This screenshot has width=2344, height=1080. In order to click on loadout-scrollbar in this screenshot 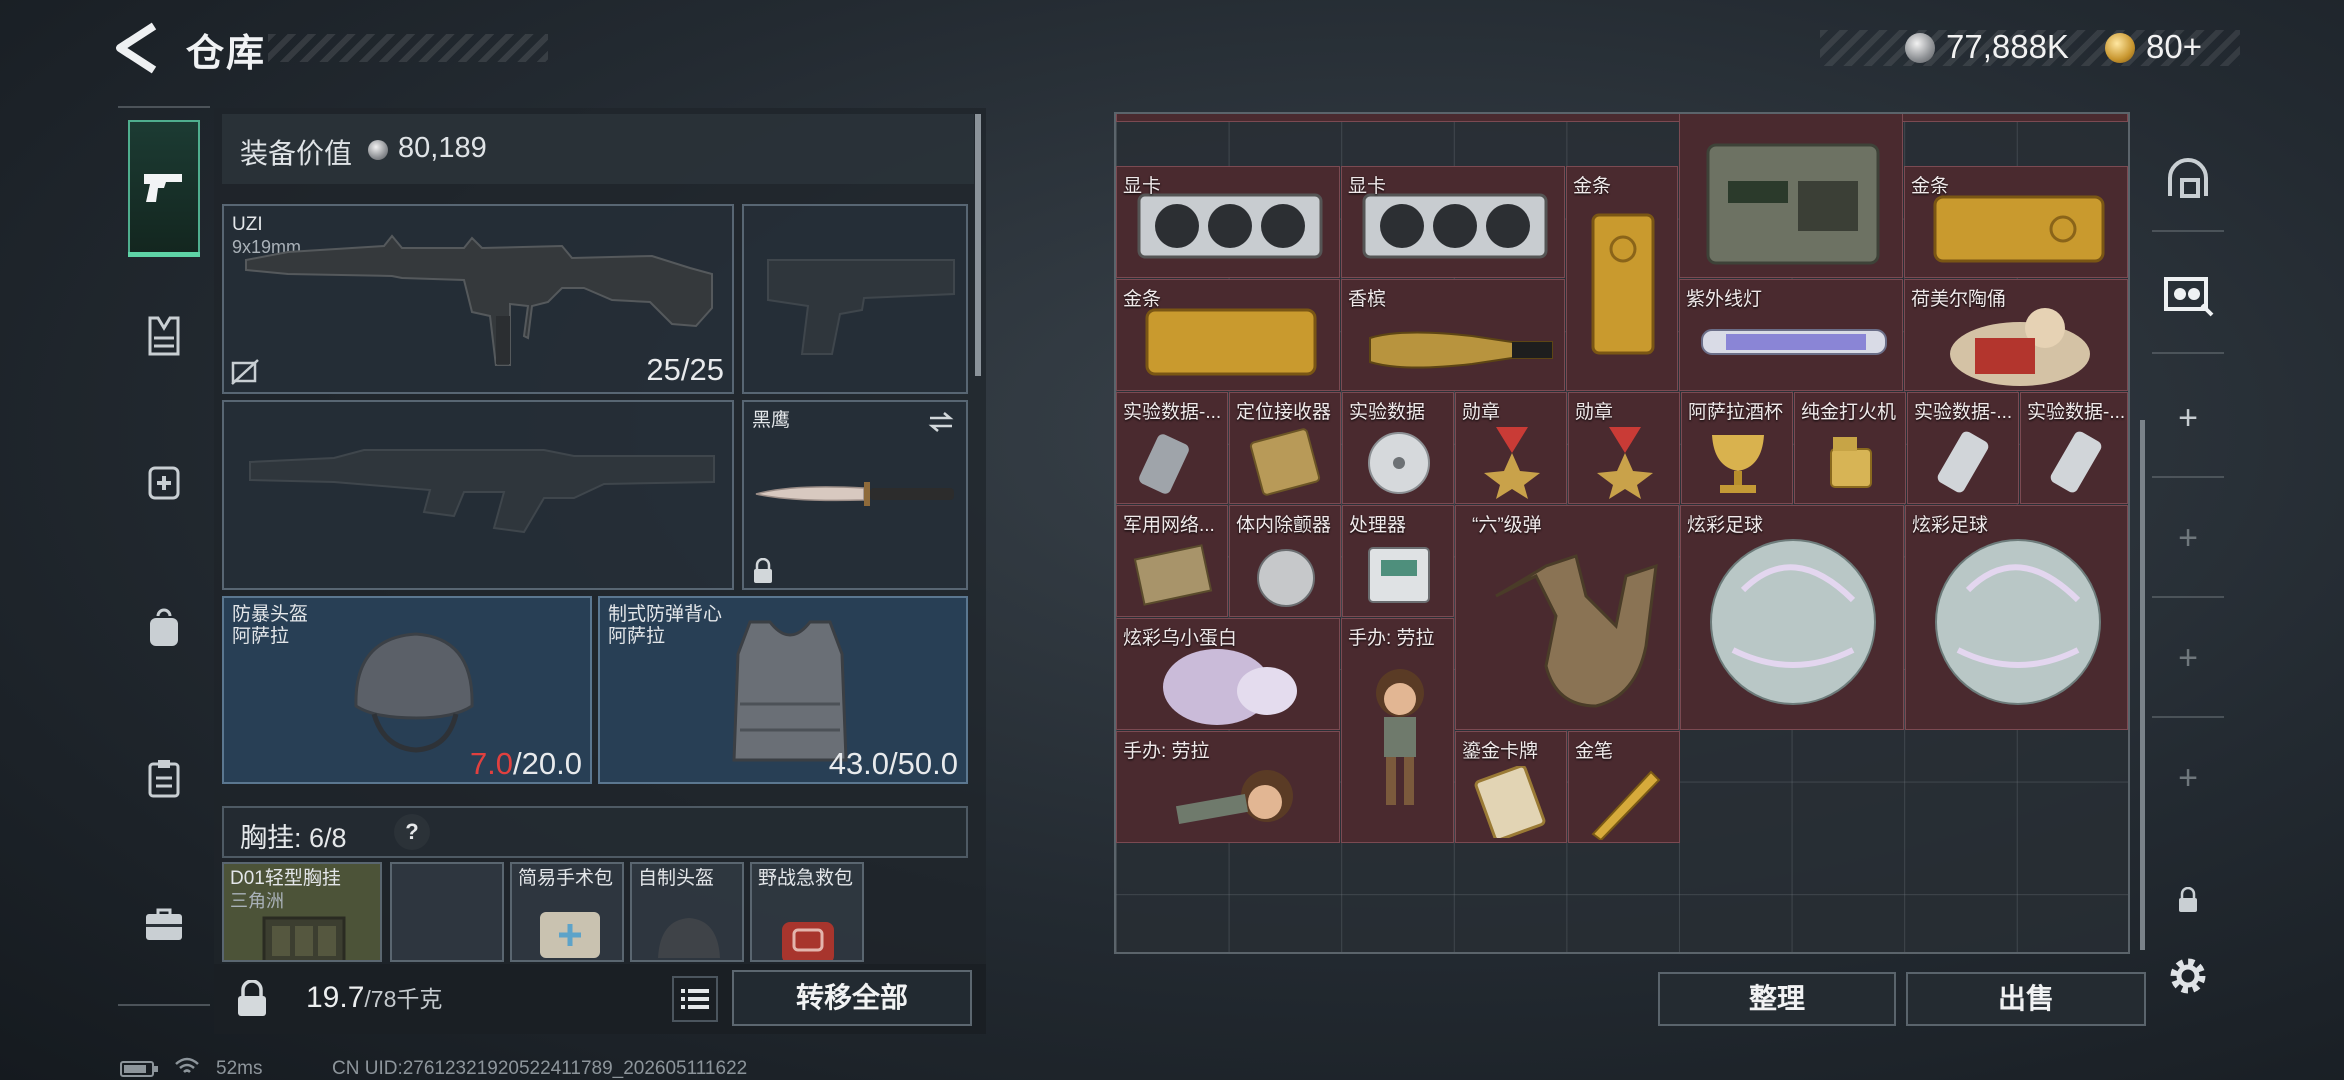, I will do `click(978, 245)`.